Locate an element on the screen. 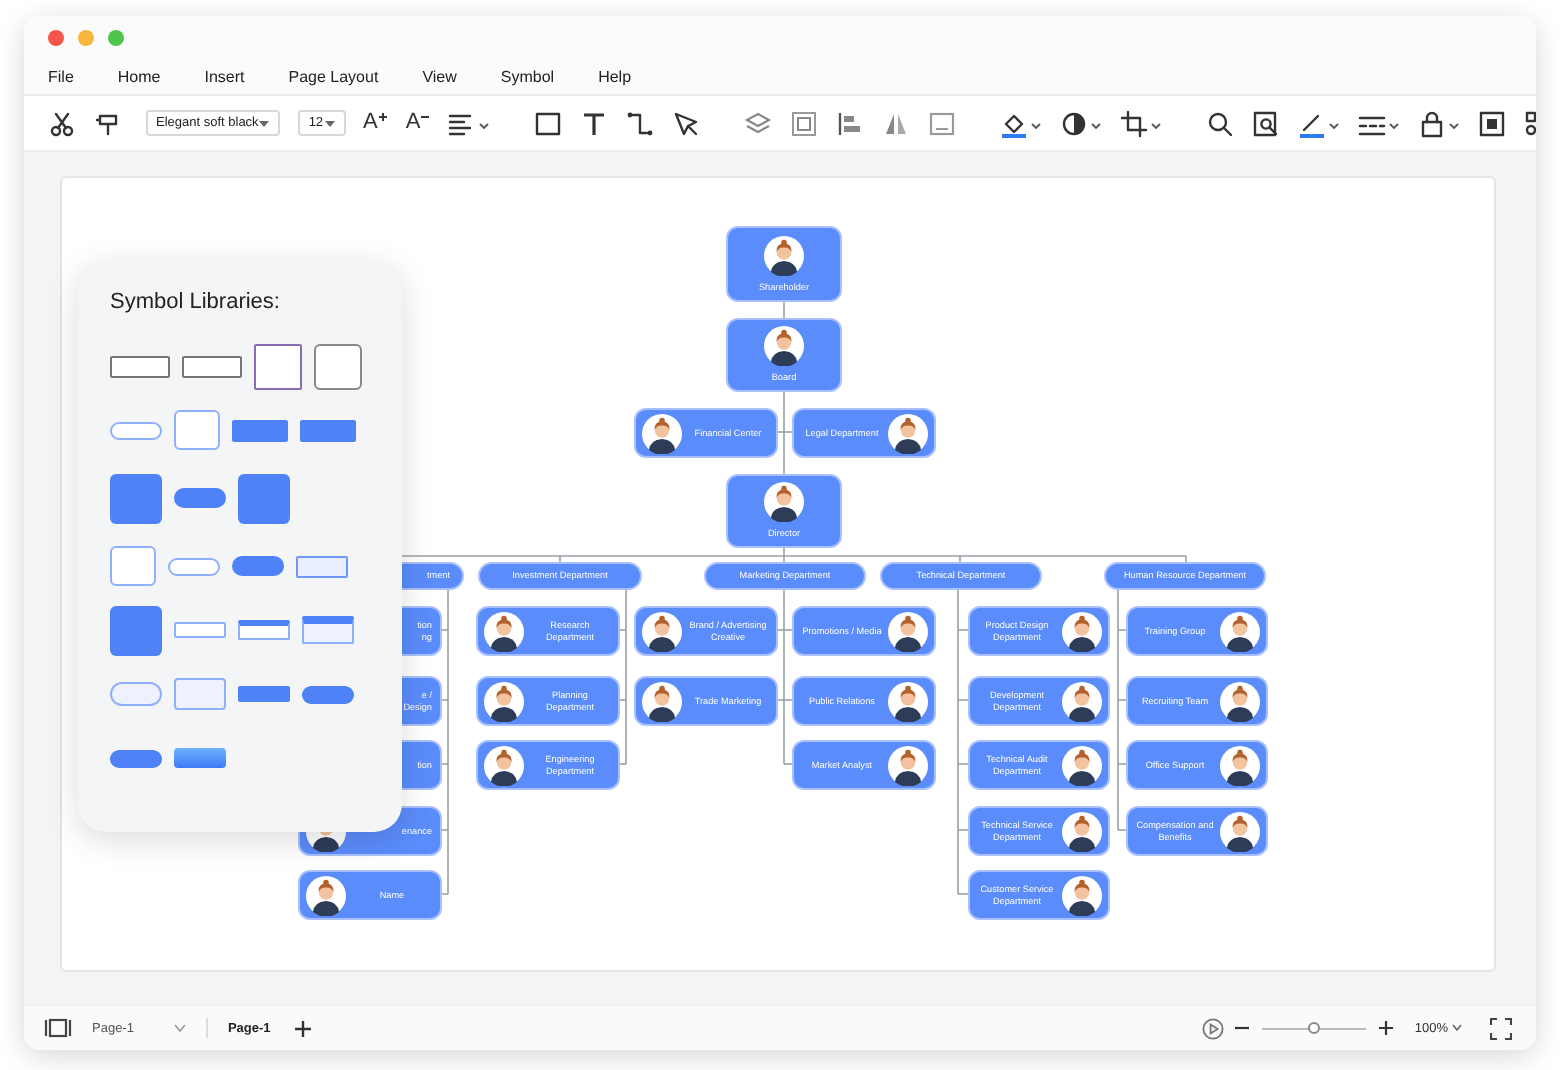 The width and height of the screenshot is (1560, 1070). search-icon is located at coordinates (1220, 123).